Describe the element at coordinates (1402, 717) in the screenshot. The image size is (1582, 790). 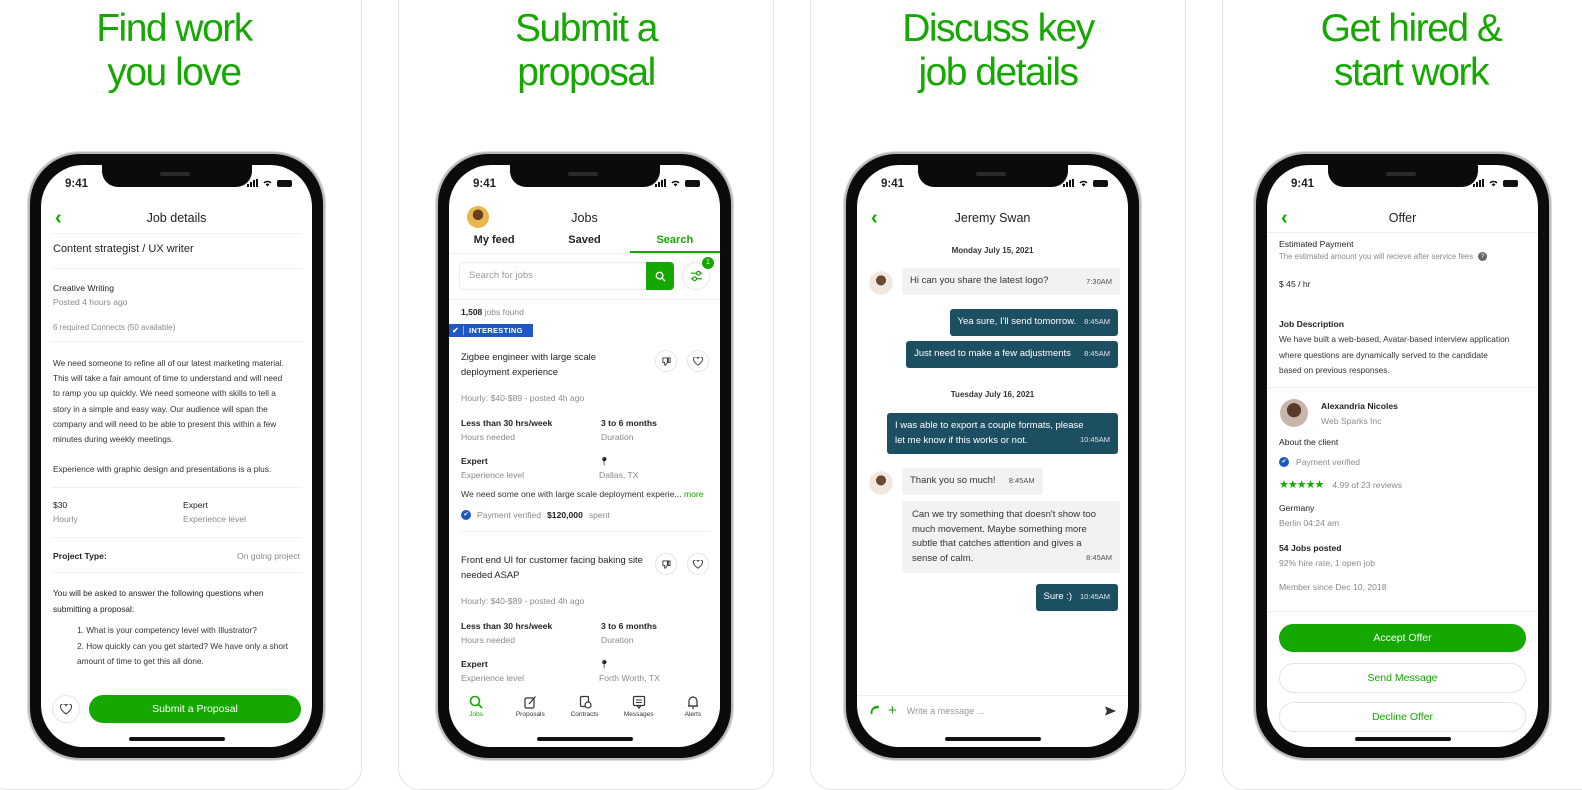
I see `decline-offer-button: Decline Offer` at that location.